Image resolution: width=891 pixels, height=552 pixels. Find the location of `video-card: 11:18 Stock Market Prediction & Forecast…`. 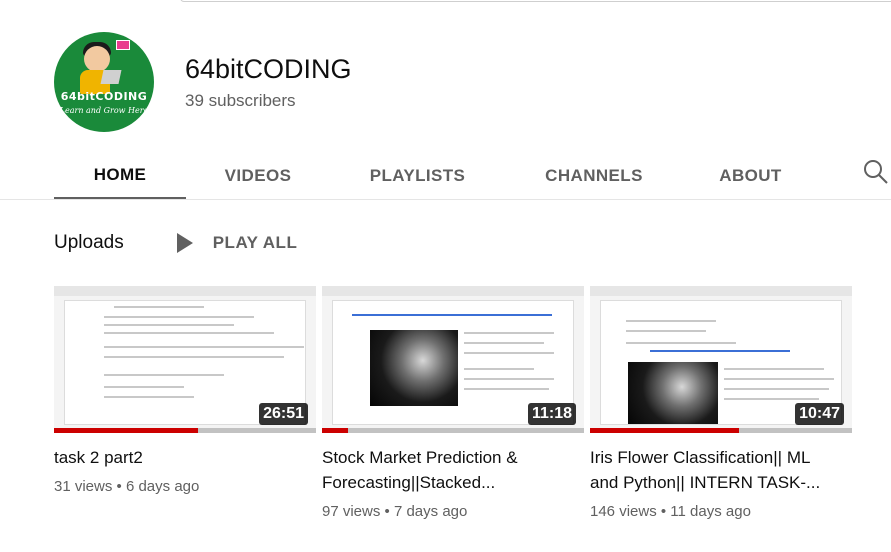

video-card: 11:18 Stock Market Prediction & Forecast… is located at coordinates (453, 403).